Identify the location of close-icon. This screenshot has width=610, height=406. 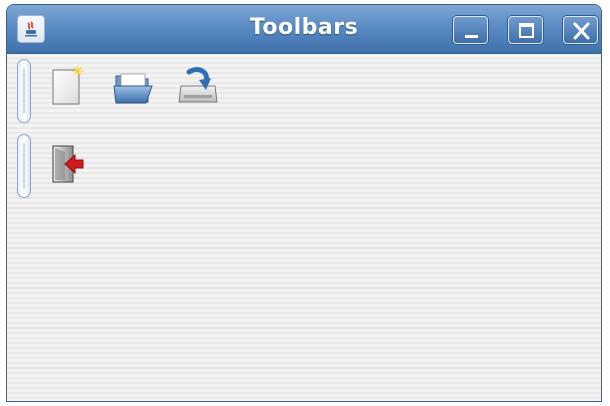
(581, 31).